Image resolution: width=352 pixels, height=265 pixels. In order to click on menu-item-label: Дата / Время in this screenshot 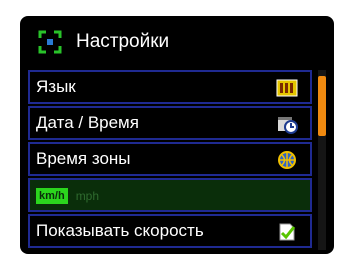, I will do `click(87, 122)`.